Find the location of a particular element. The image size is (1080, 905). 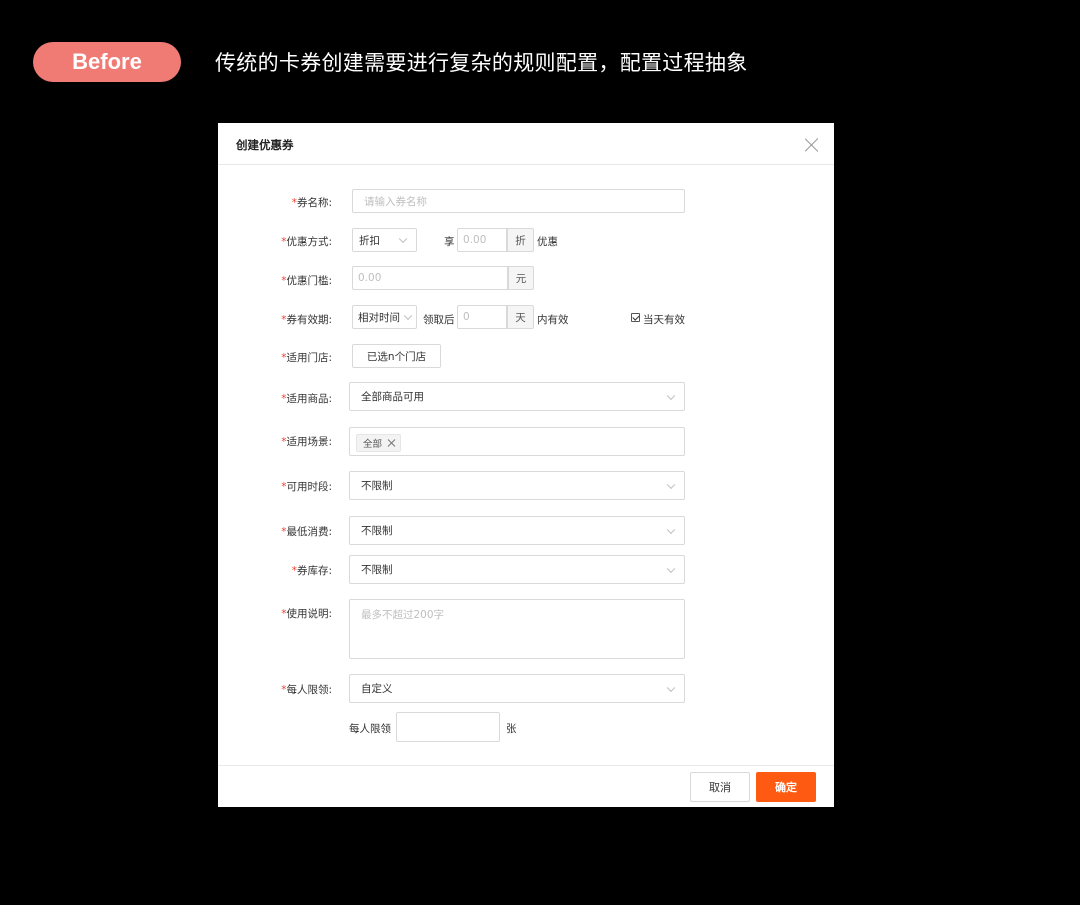

close-icon is located at coordinates (812, 145).